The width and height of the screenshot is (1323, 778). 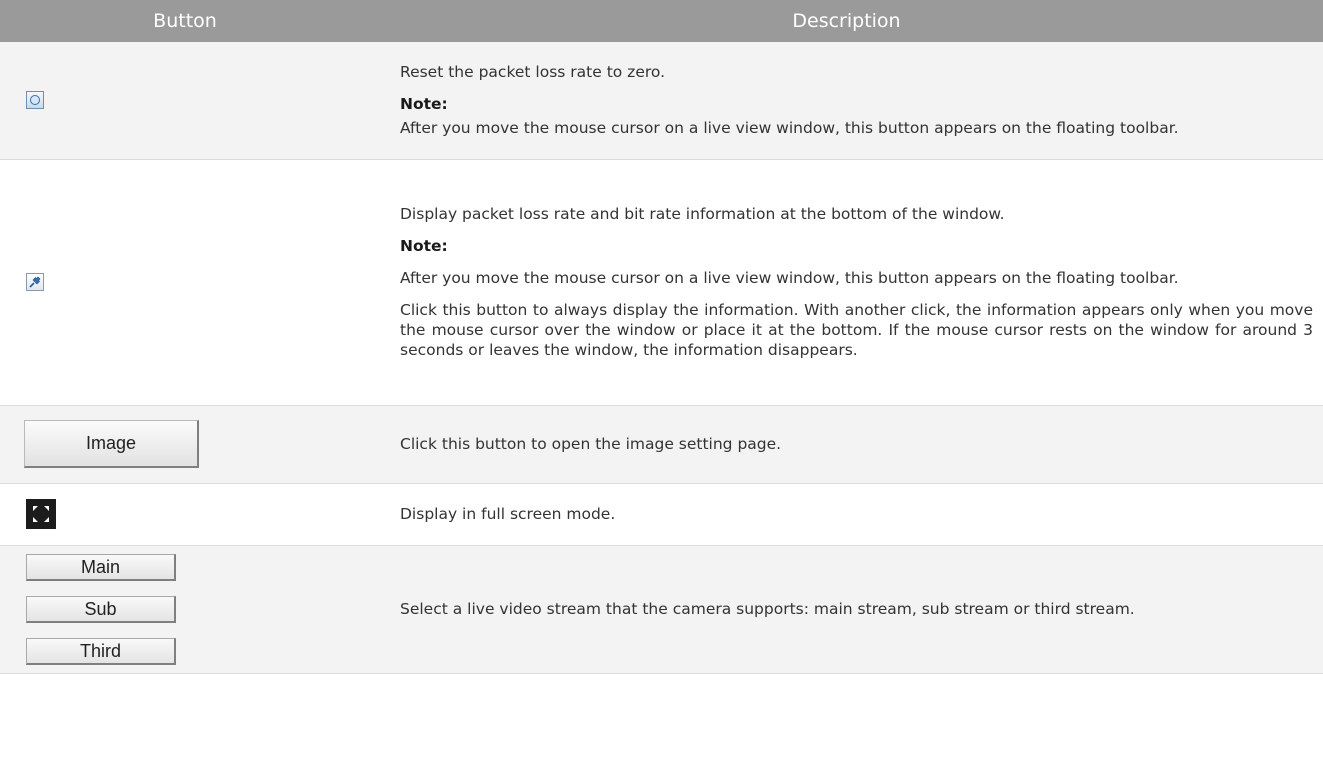 I want to click on fullscreen-button, so click(x=41, y=514).